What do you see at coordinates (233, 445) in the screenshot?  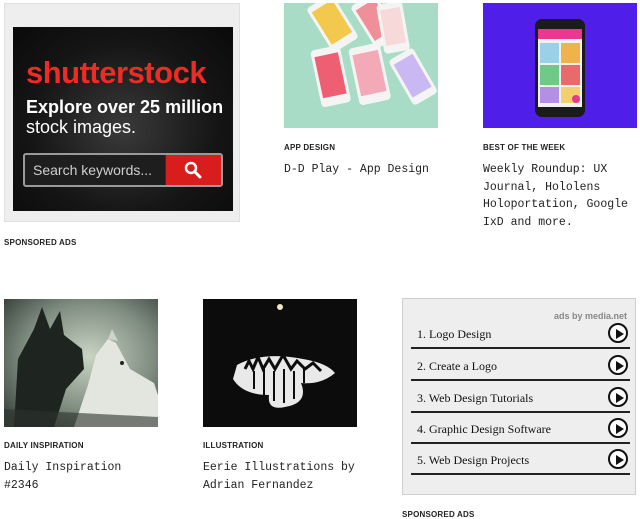 I see `card-category: ILLUSTRATION` at bounding box center [233, 445].